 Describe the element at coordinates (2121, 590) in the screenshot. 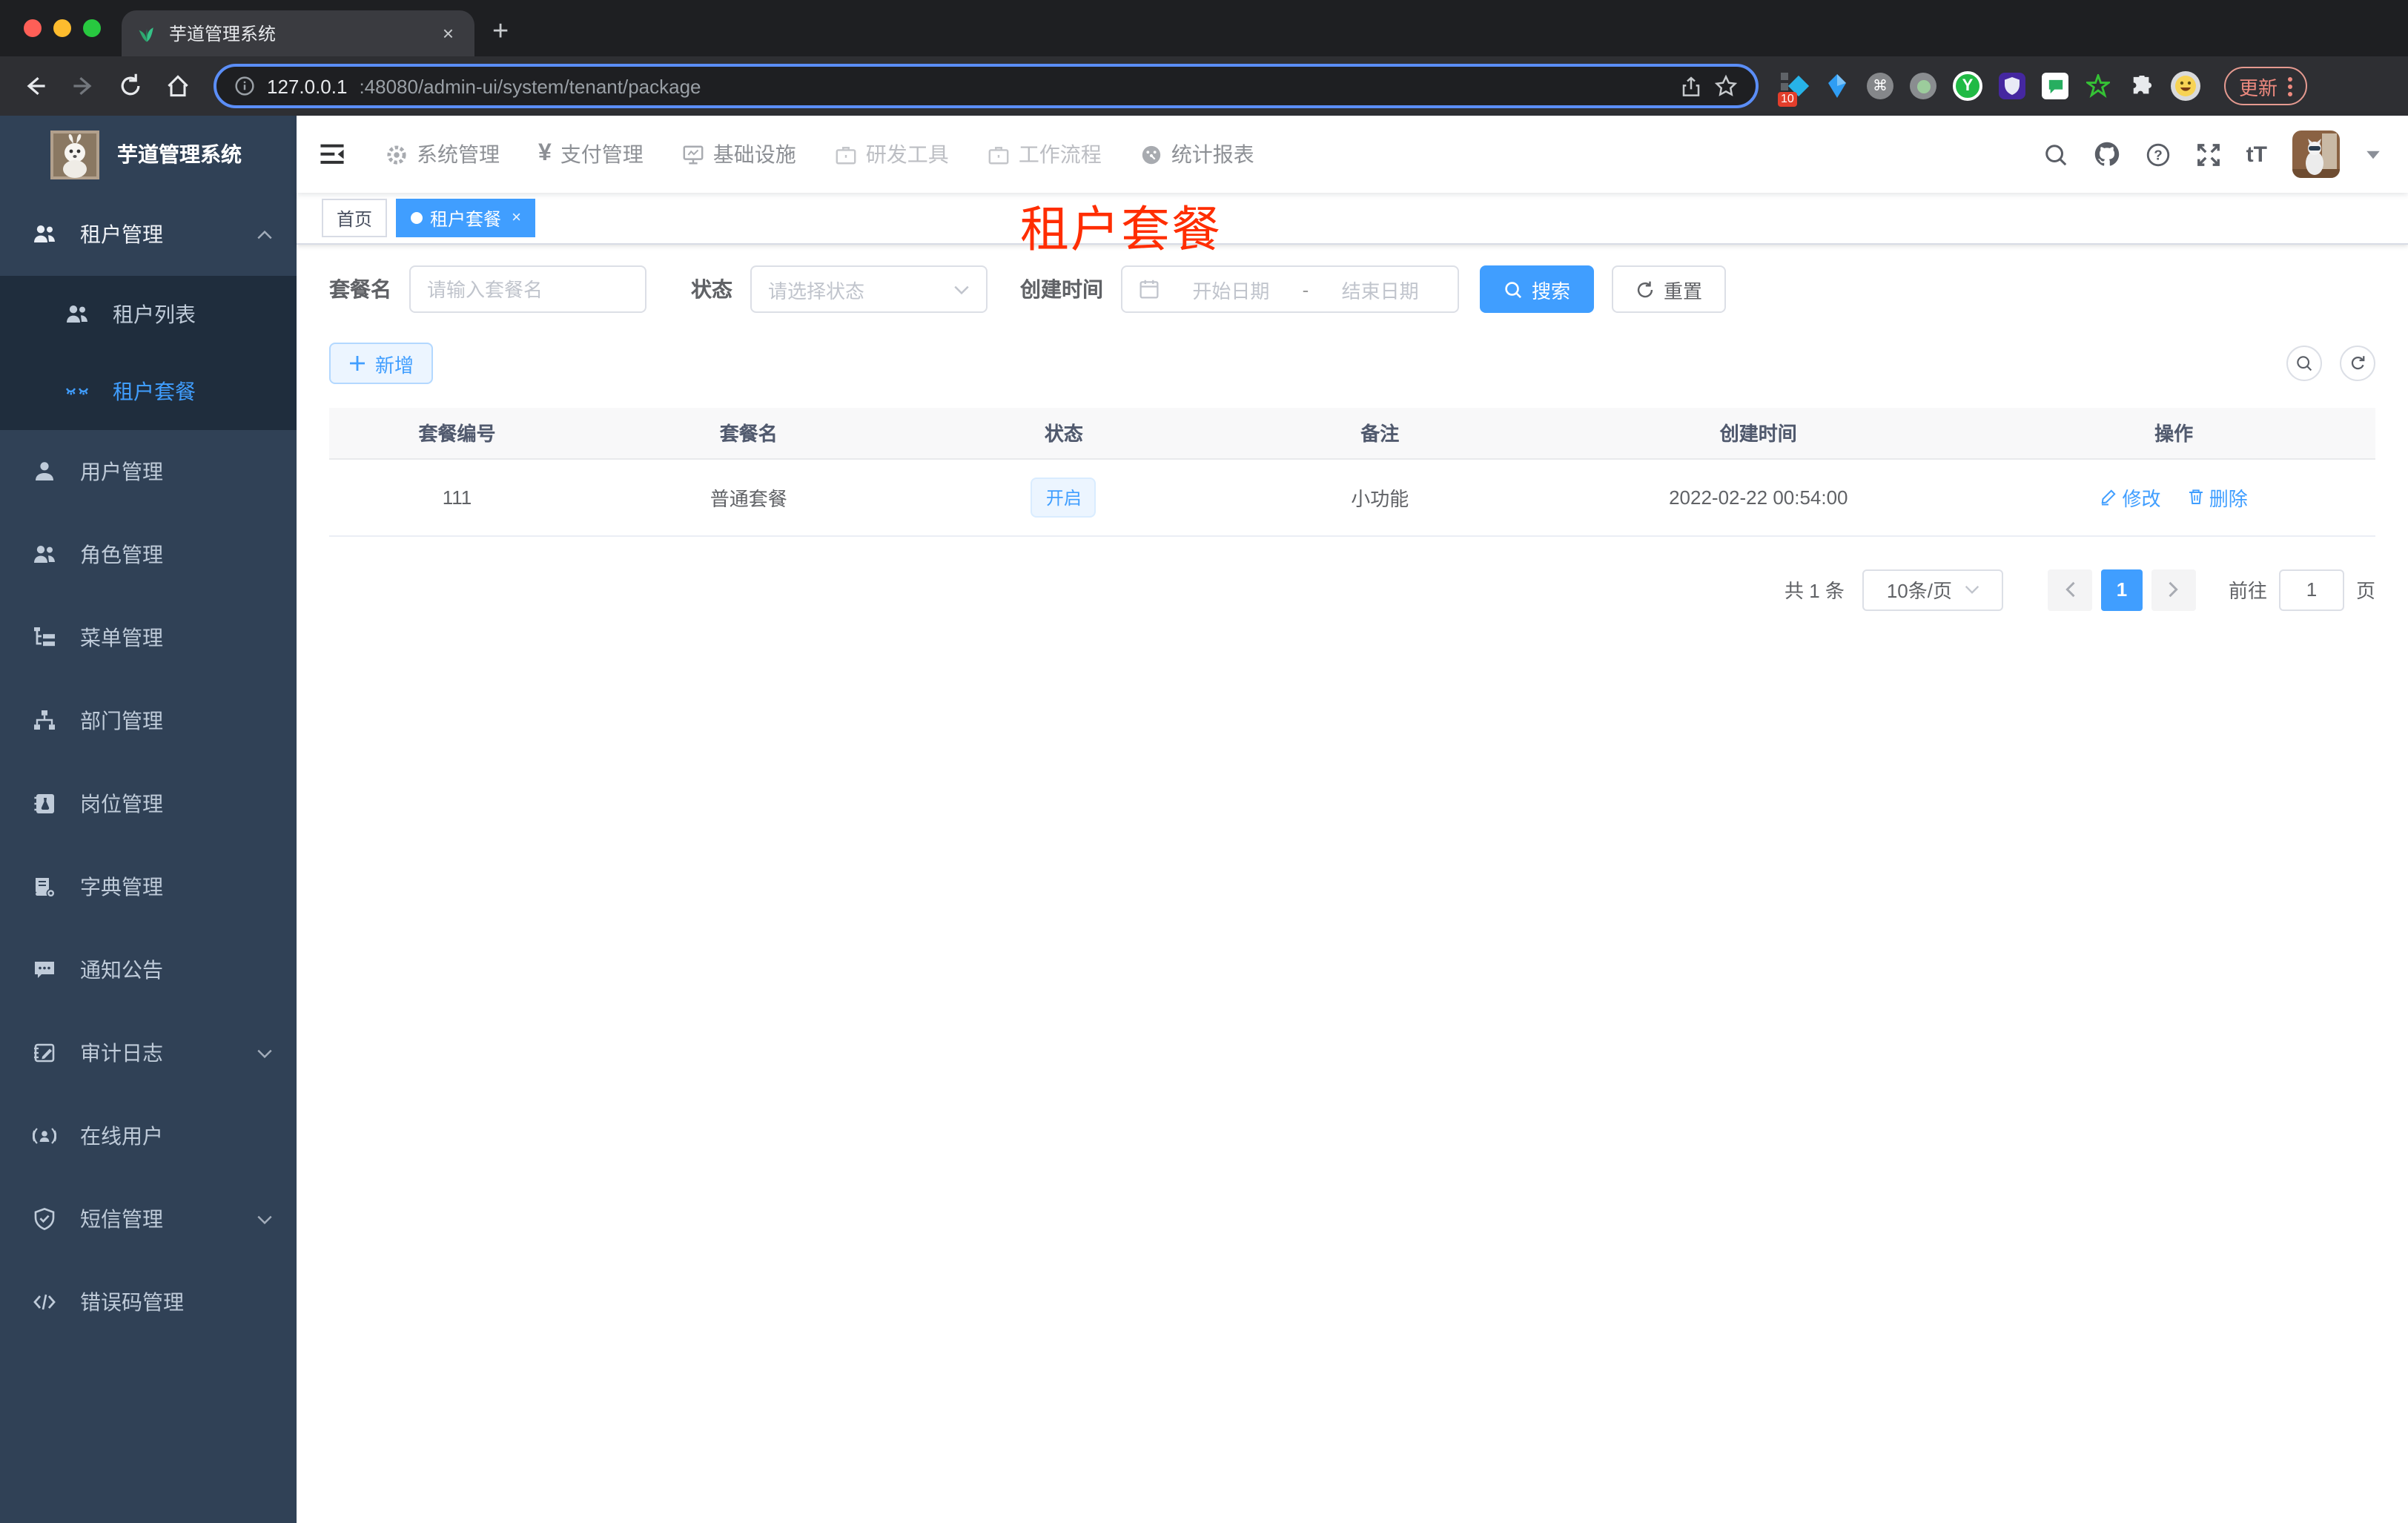

I see `current-page-button: 1` at that location.